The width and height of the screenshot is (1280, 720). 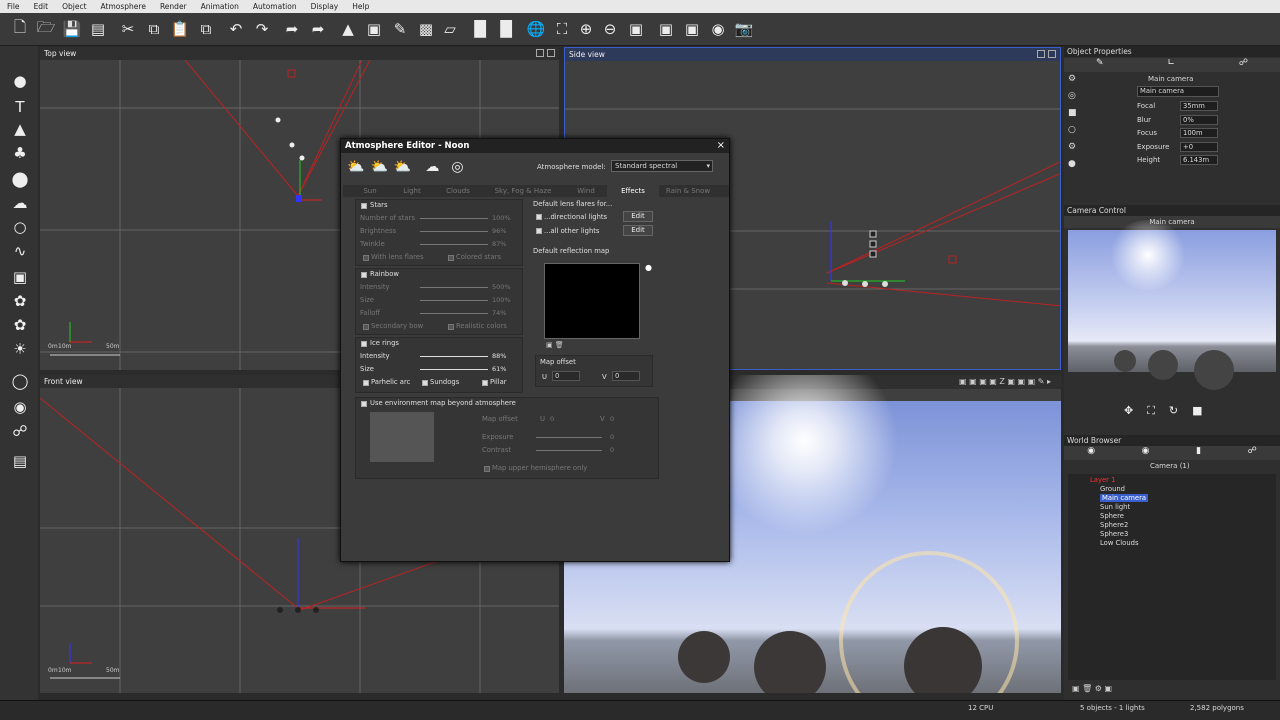 What do you see at coordinates (523, 191) in the screenshot?
I see `tab-sky-fog-haze: Sky, Fog & Haze` at bounding box center [523, 191].